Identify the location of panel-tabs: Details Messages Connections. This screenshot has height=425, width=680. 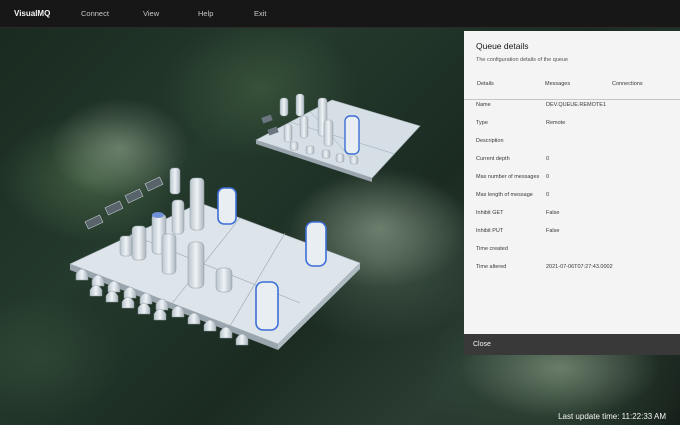
(572, 90).